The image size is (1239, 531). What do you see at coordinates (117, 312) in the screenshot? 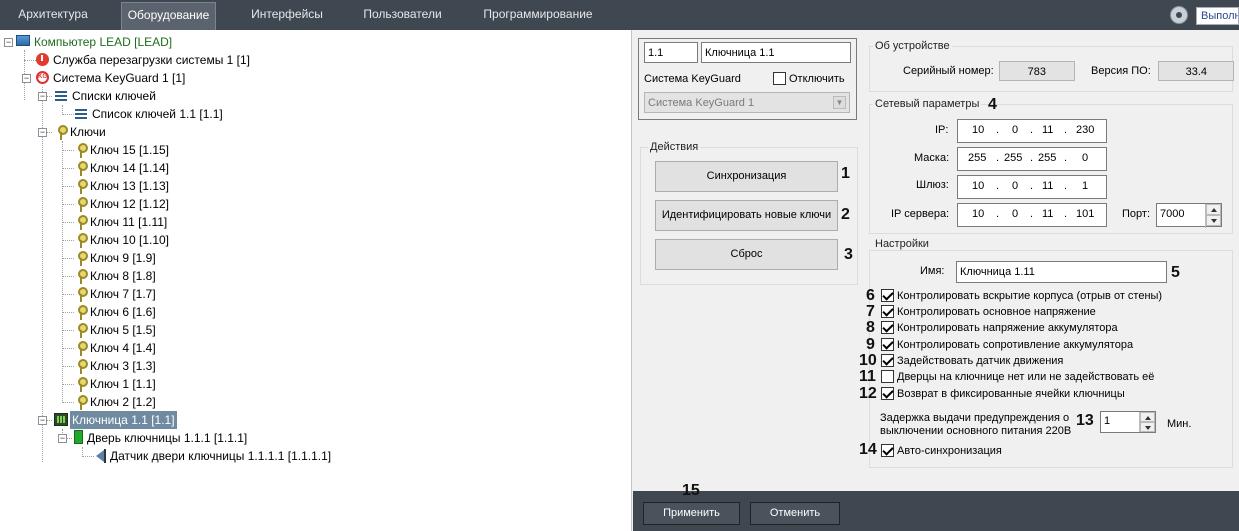
I see `tree-node-key: Ключ 6 [1.6]` at bounding box center [117, 312].